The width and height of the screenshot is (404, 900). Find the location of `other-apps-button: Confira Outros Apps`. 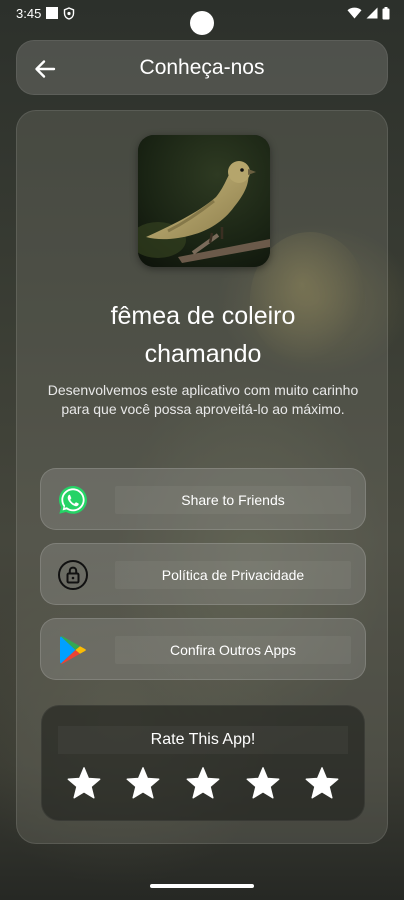

other-apps-button: Confira Outros Apps is located at coordinates (203, 649).